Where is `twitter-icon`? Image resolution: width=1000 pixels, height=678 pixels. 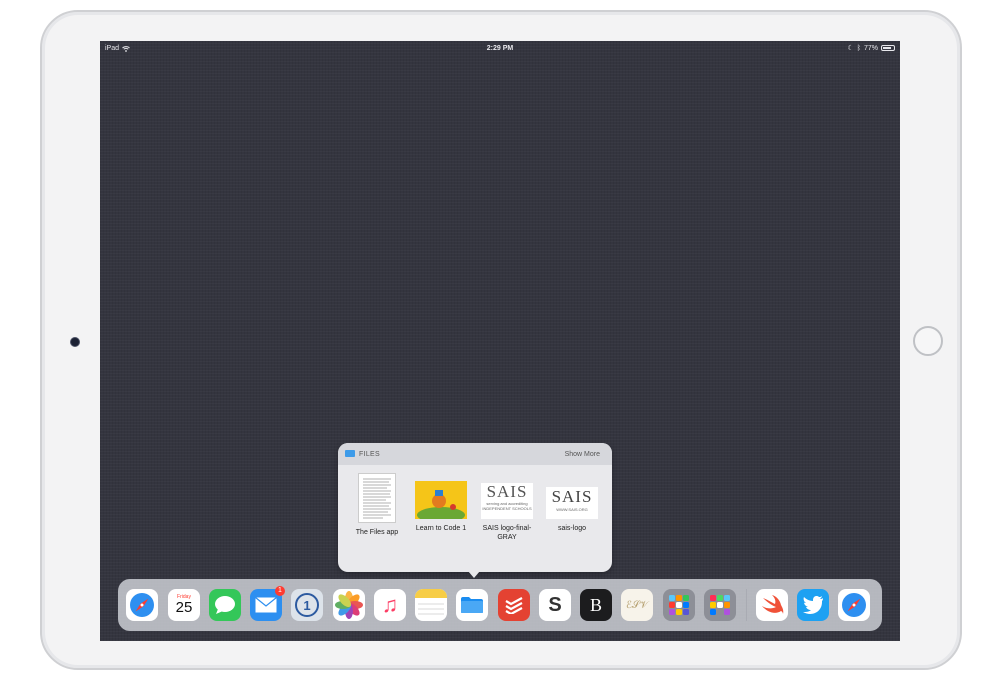 twitter-icon is located at coordinates (813, 605).